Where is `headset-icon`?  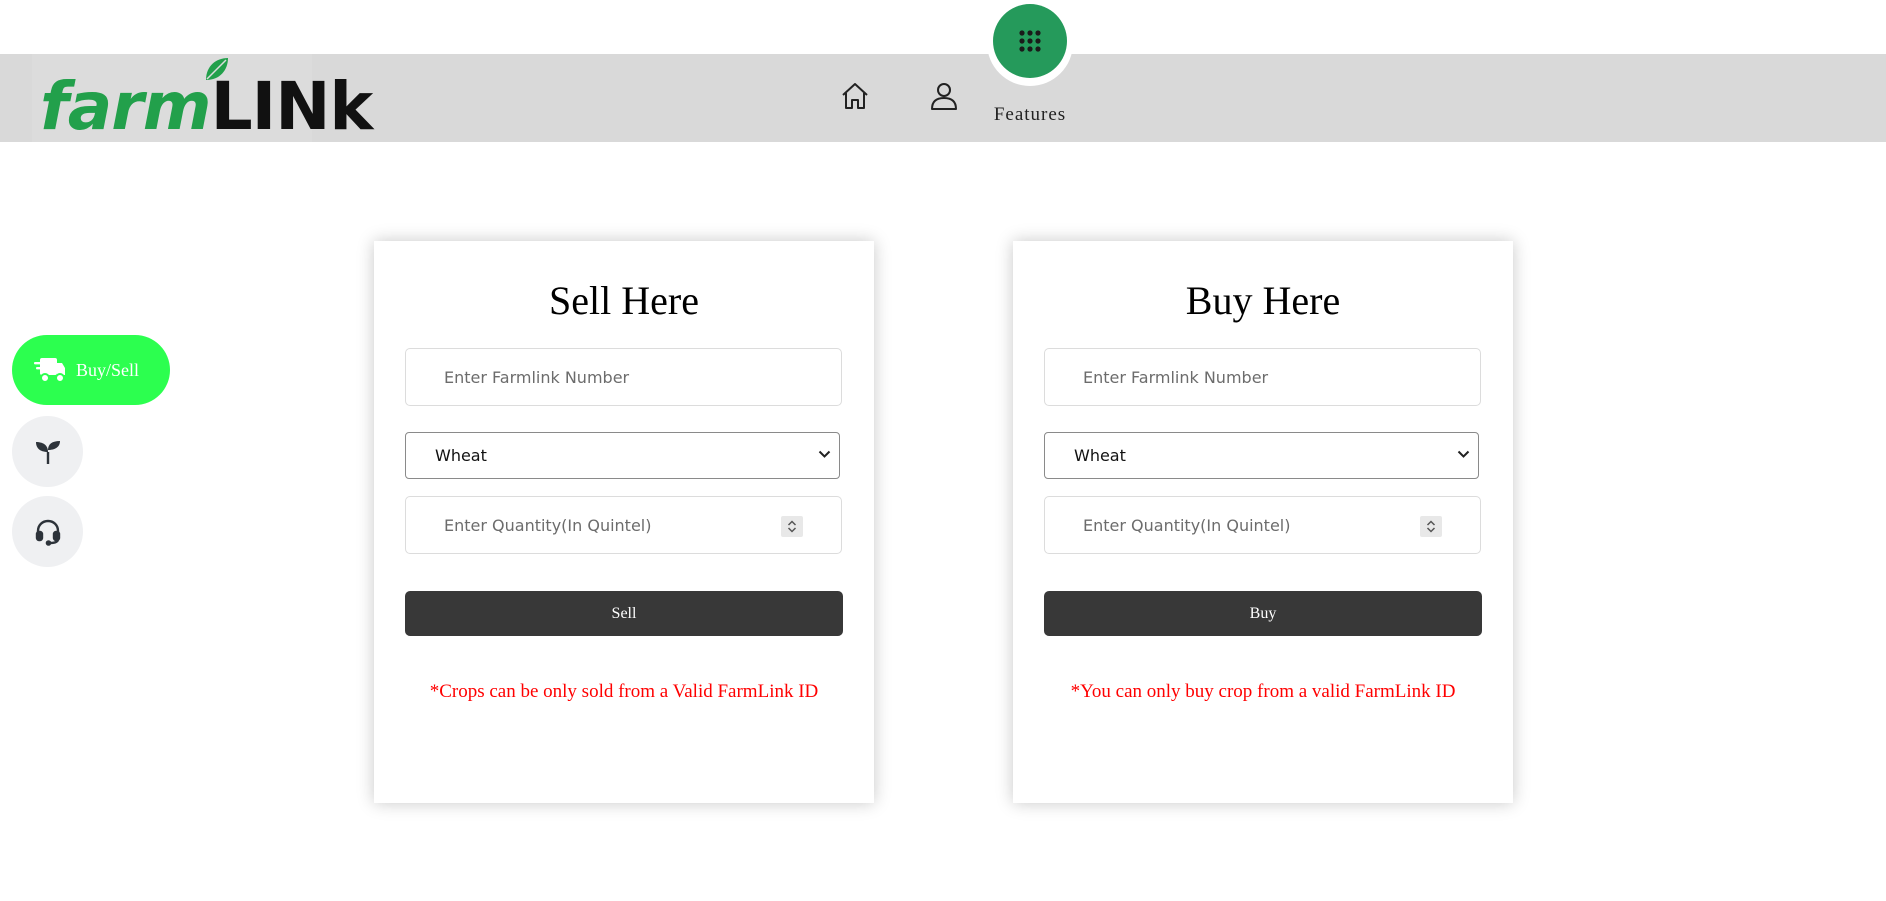 headset-icon is located at coordinates (47, 532).